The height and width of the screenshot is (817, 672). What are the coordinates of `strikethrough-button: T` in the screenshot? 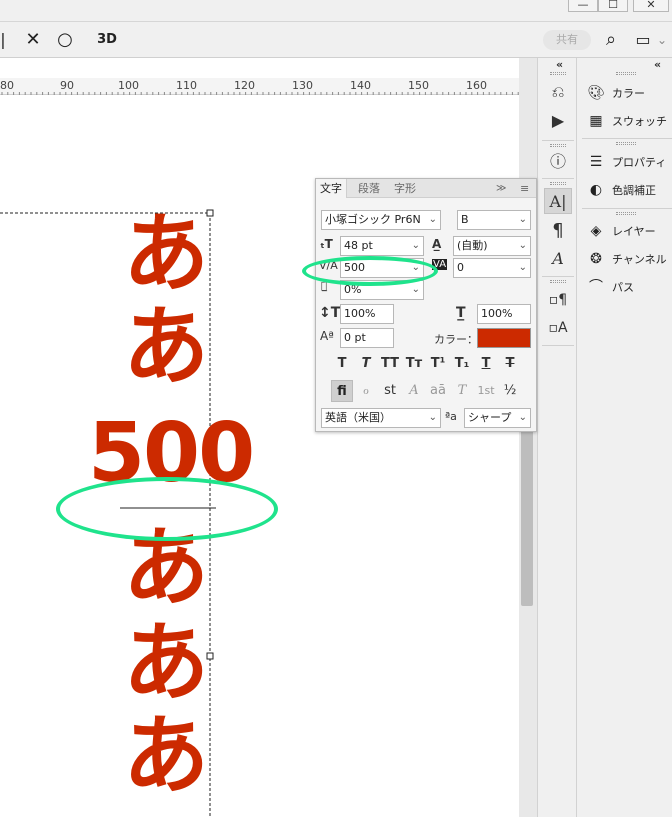 It's located at (510, 364).